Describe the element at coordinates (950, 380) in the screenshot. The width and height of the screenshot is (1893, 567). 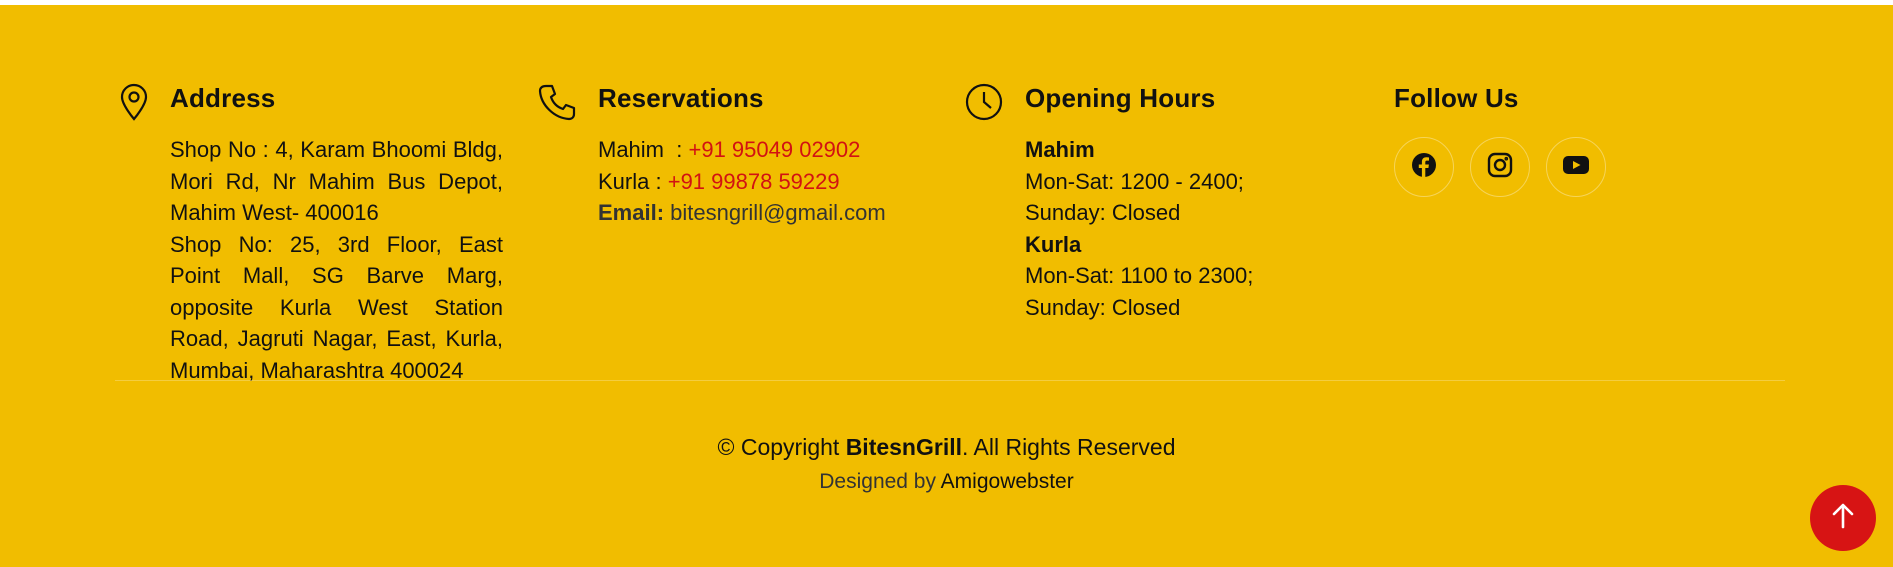
I see `footer-divider` at that location.